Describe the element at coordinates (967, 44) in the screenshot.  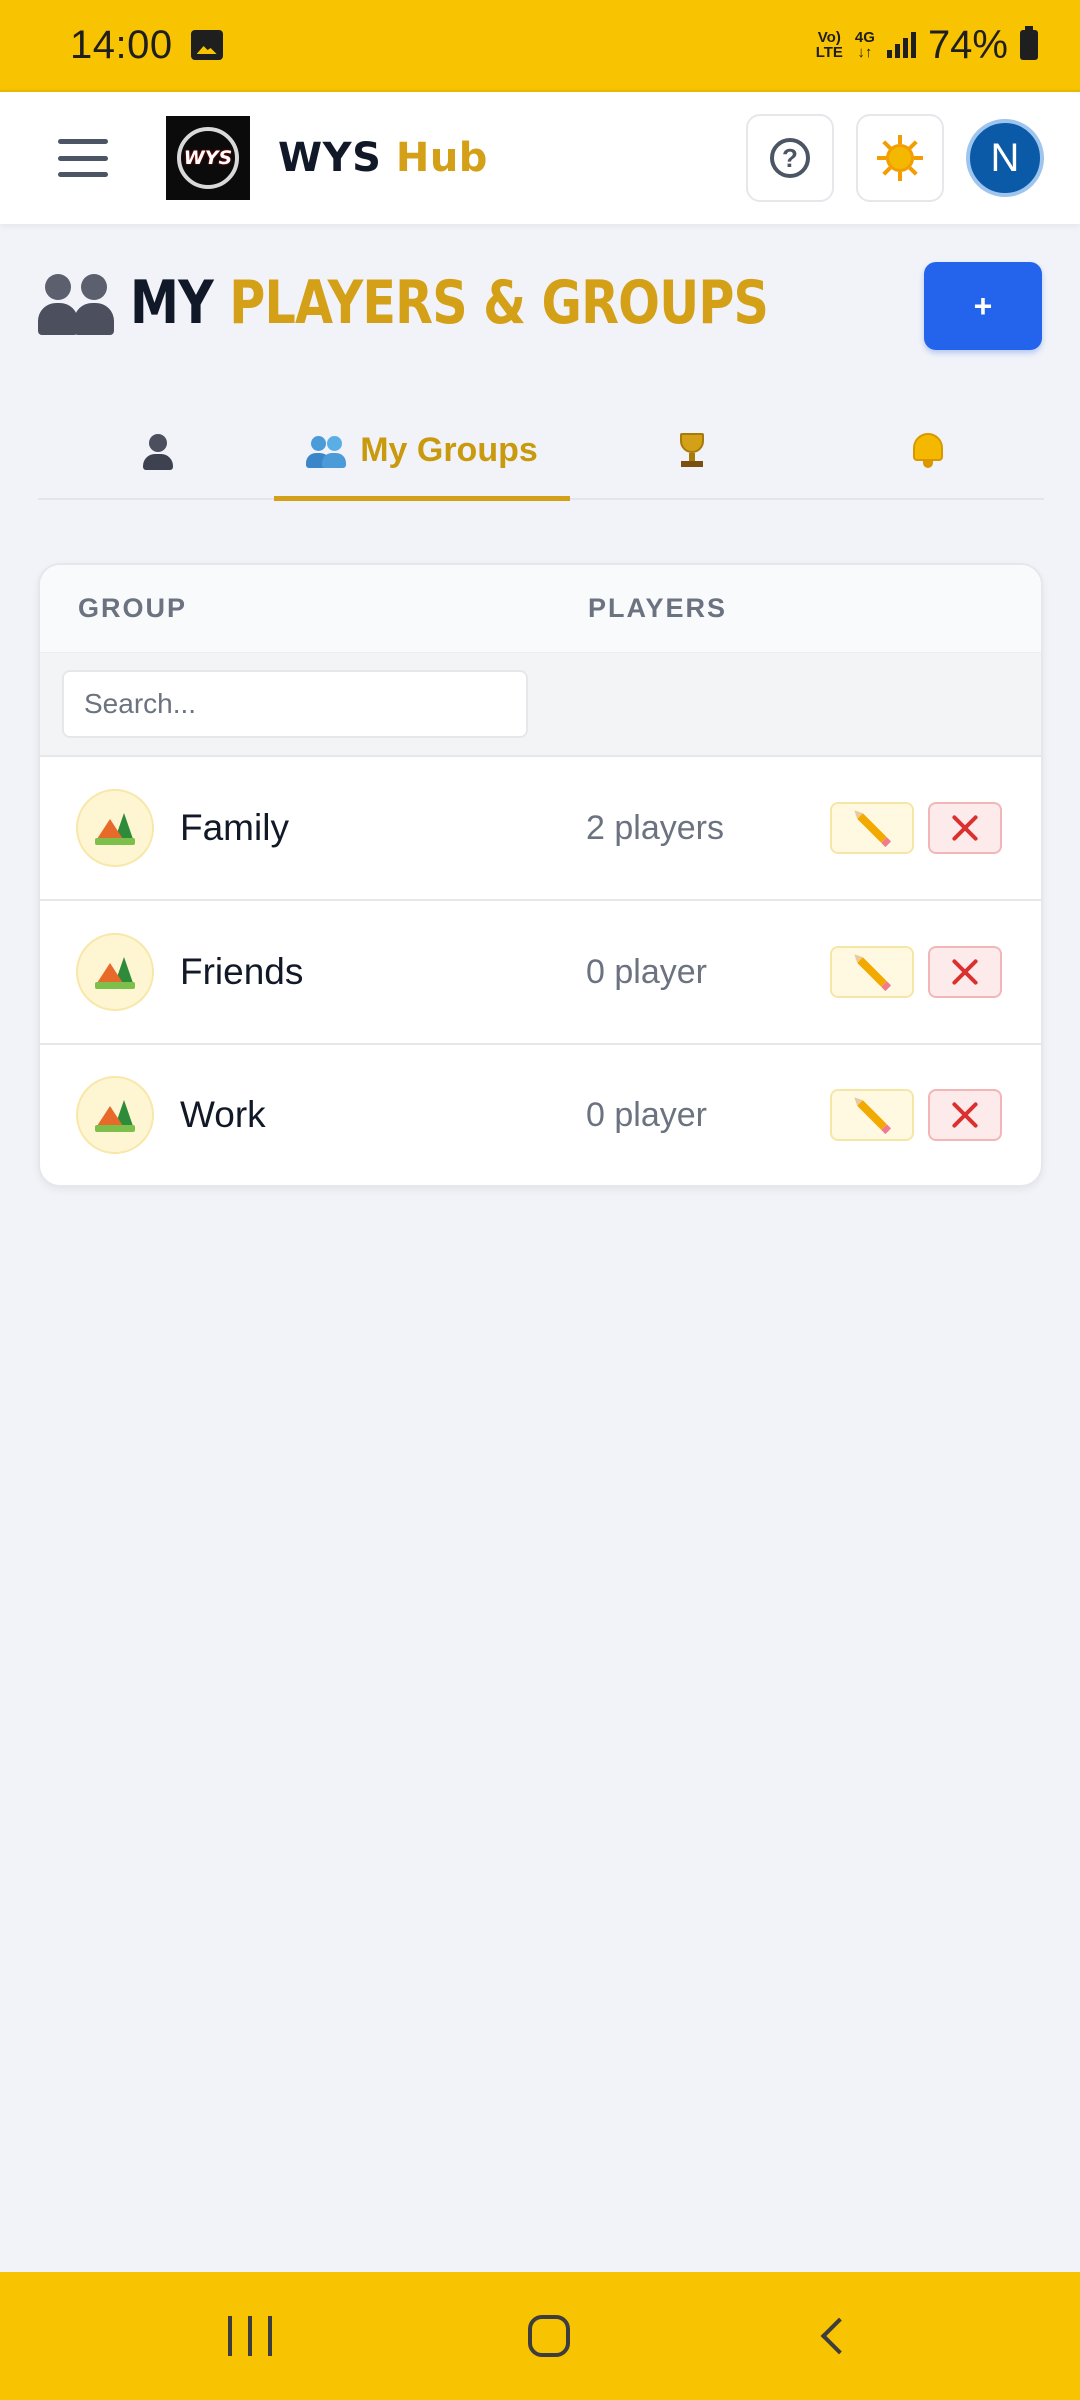
I see `battery-percent: 74%` at that location.